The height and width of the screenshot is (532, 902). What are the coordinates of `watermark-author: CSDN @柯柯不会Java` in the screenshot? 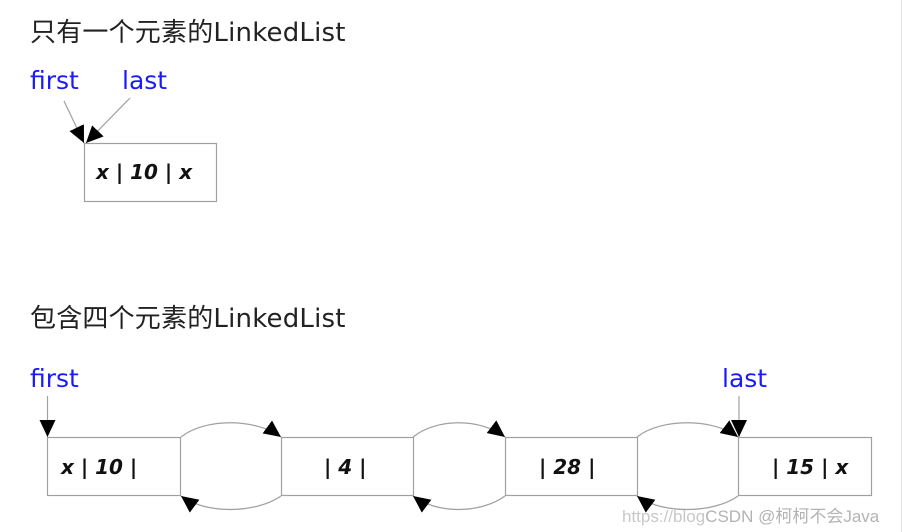 It's located at (792, 516).